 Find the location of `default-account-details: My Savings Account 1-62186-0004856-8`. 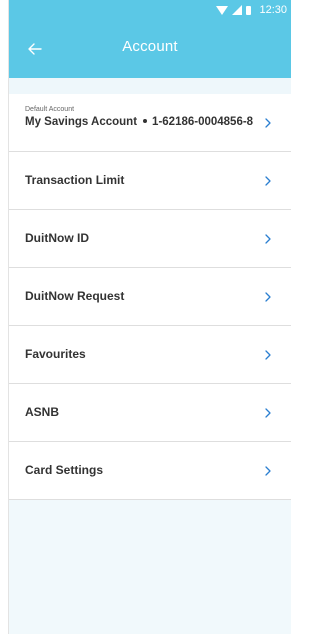

default-account-details: My Savings Account 1-62186-0004856-8 is located at coordinates (139, 122).